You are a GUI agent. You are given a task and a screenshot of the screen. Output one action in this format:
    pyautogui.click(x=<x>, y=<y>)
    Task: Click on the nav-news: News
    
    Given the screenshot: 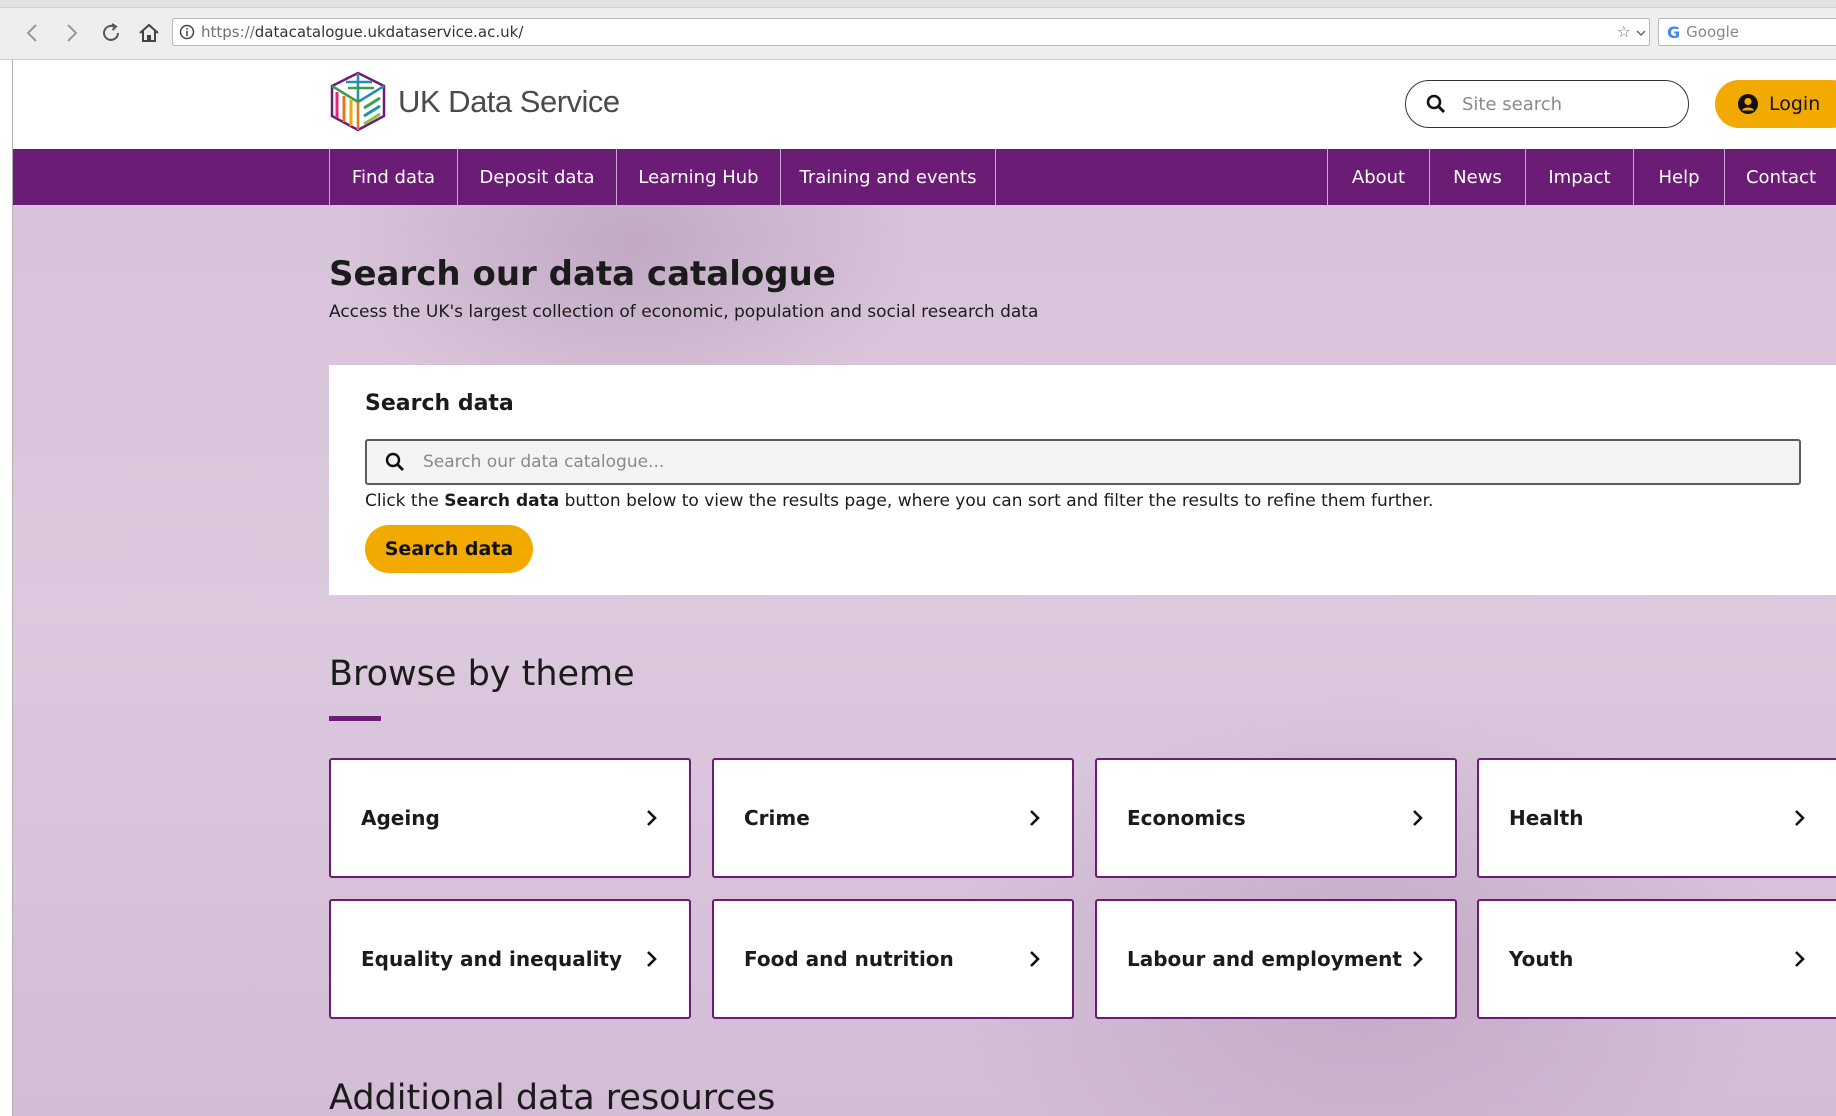 What is the action you would take?
    pyautogui.click(x=1477, y=177)
    